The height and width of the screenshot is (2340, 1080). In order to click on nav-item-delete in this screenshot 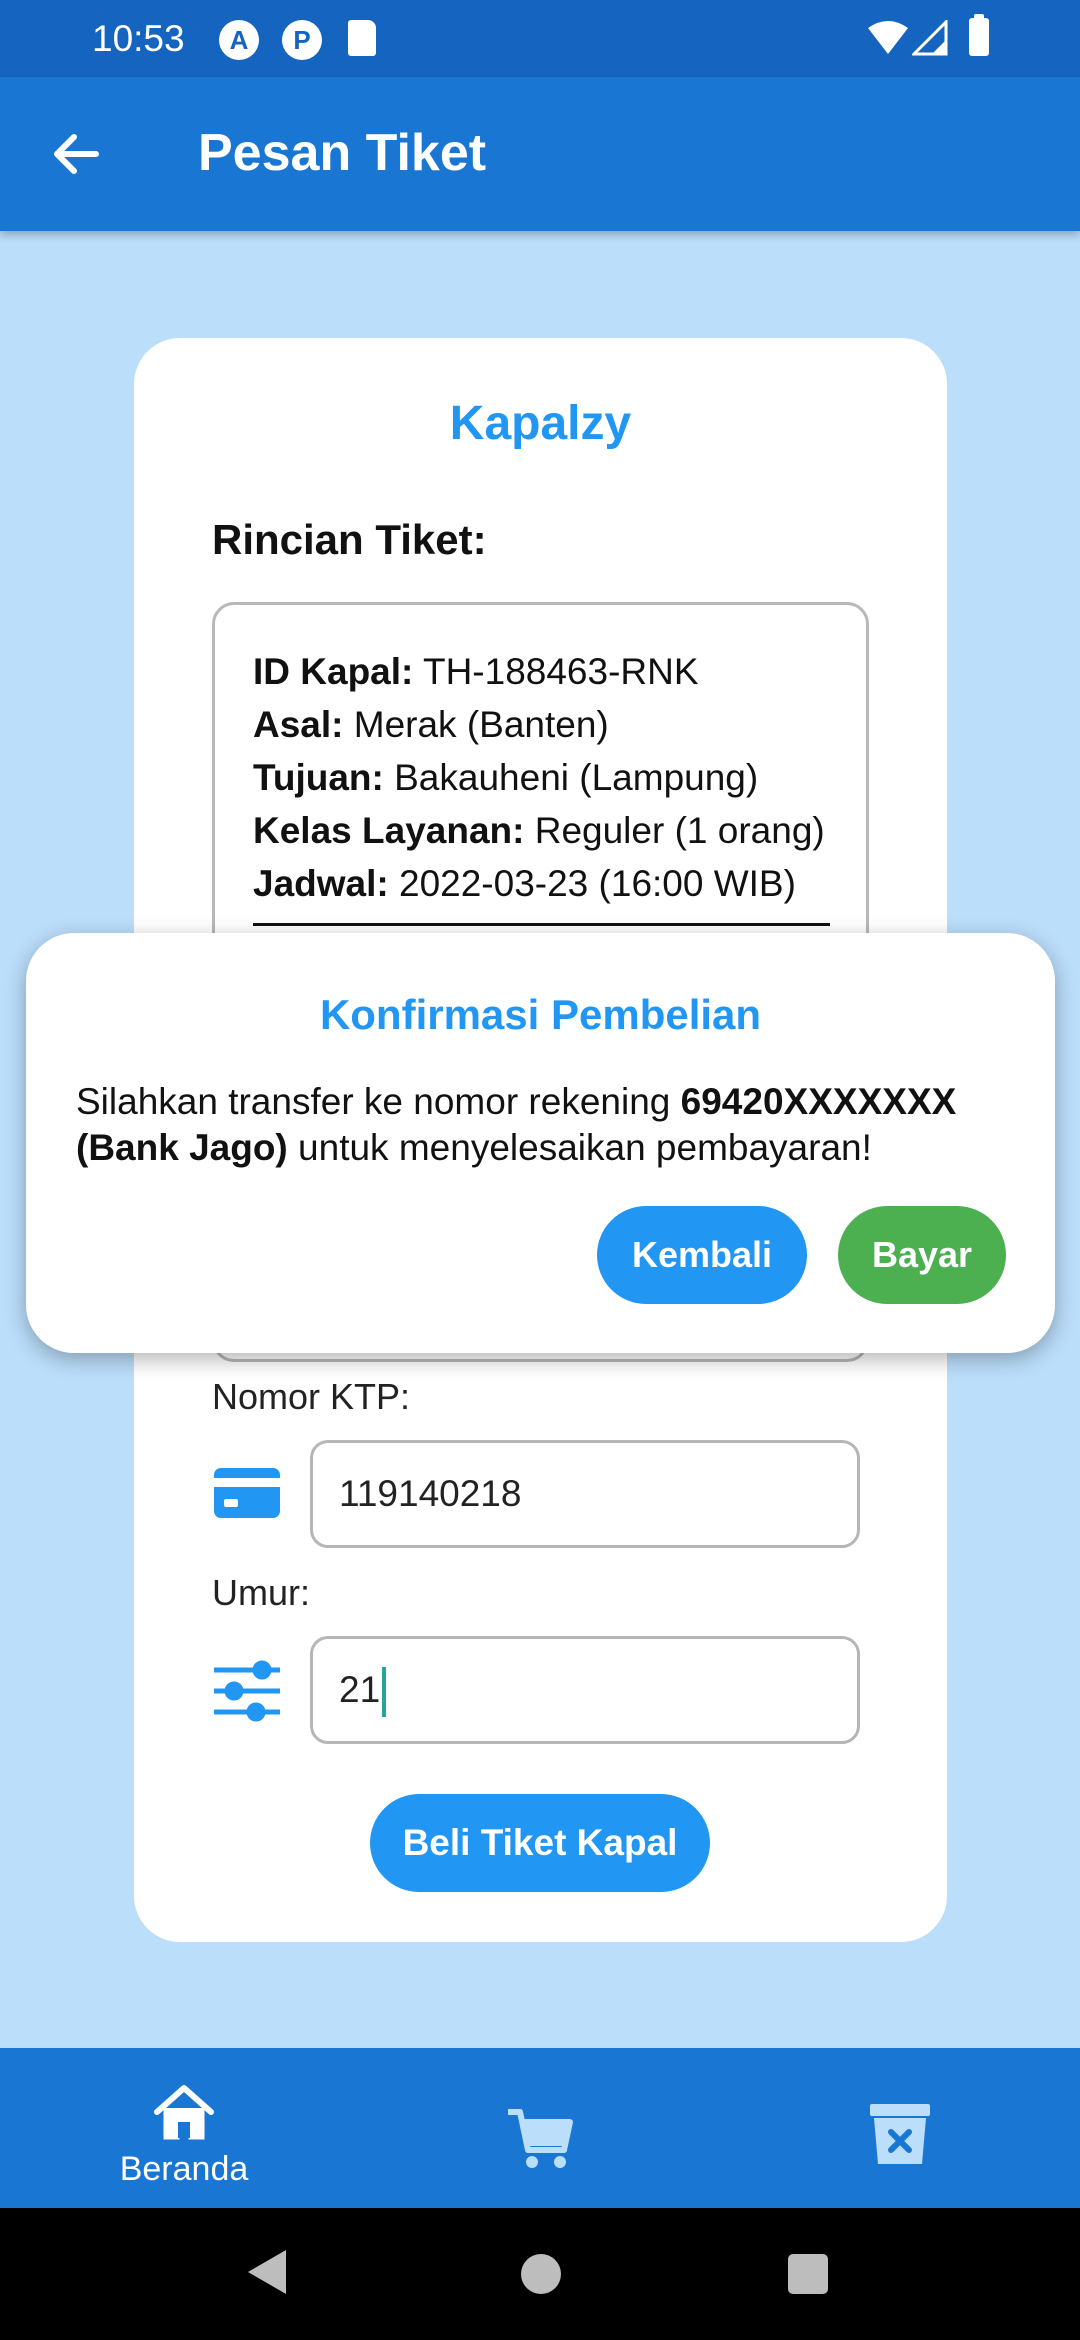, I will do `click(900, 2128)`.